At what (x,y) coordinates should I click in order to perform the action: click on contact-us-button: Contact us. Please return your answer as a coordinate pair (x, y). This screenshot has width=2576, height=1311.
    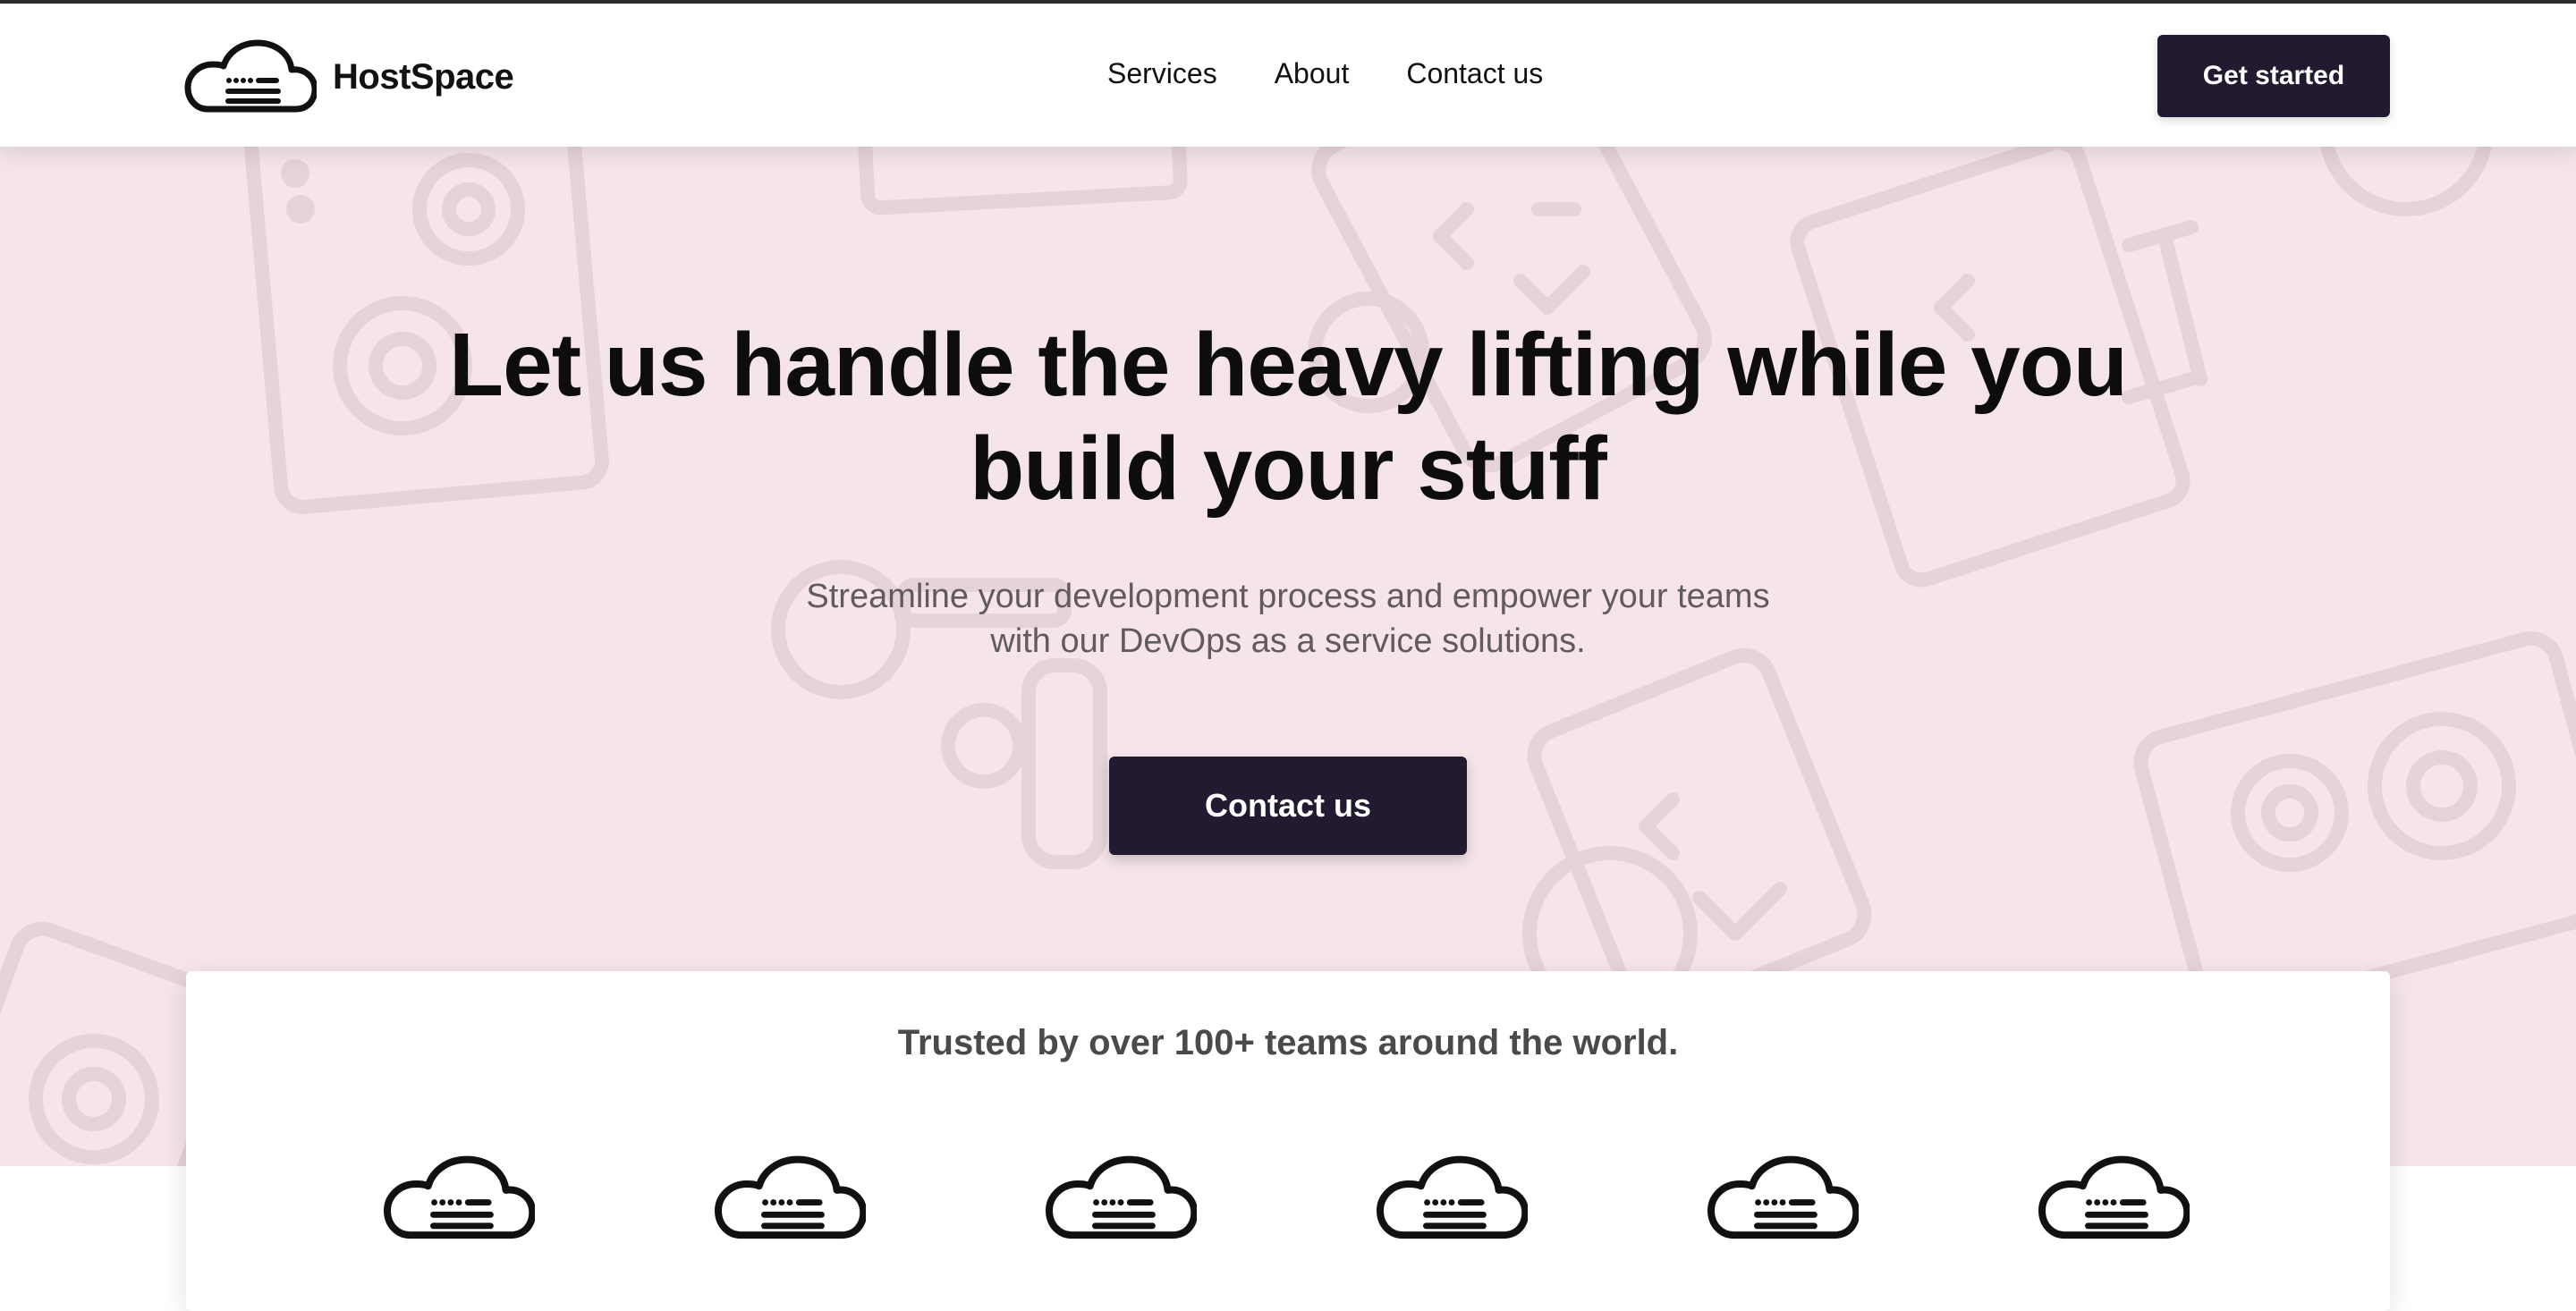
    Looking at the image, I should click on (1288, 806).